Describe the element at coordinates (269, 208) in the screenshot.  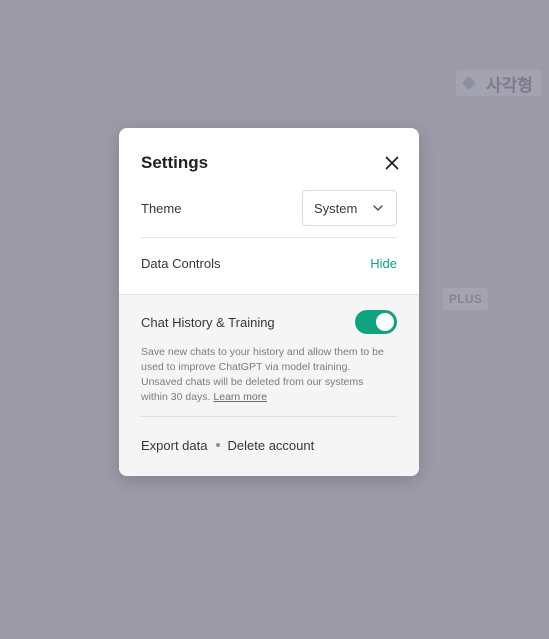
I see `theme-row: Theme System` at that location.